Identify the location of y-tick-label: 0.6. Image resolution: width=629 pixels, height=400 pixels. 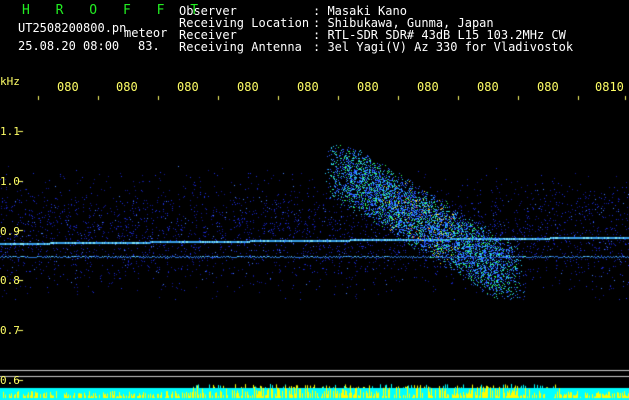
(10, 380).